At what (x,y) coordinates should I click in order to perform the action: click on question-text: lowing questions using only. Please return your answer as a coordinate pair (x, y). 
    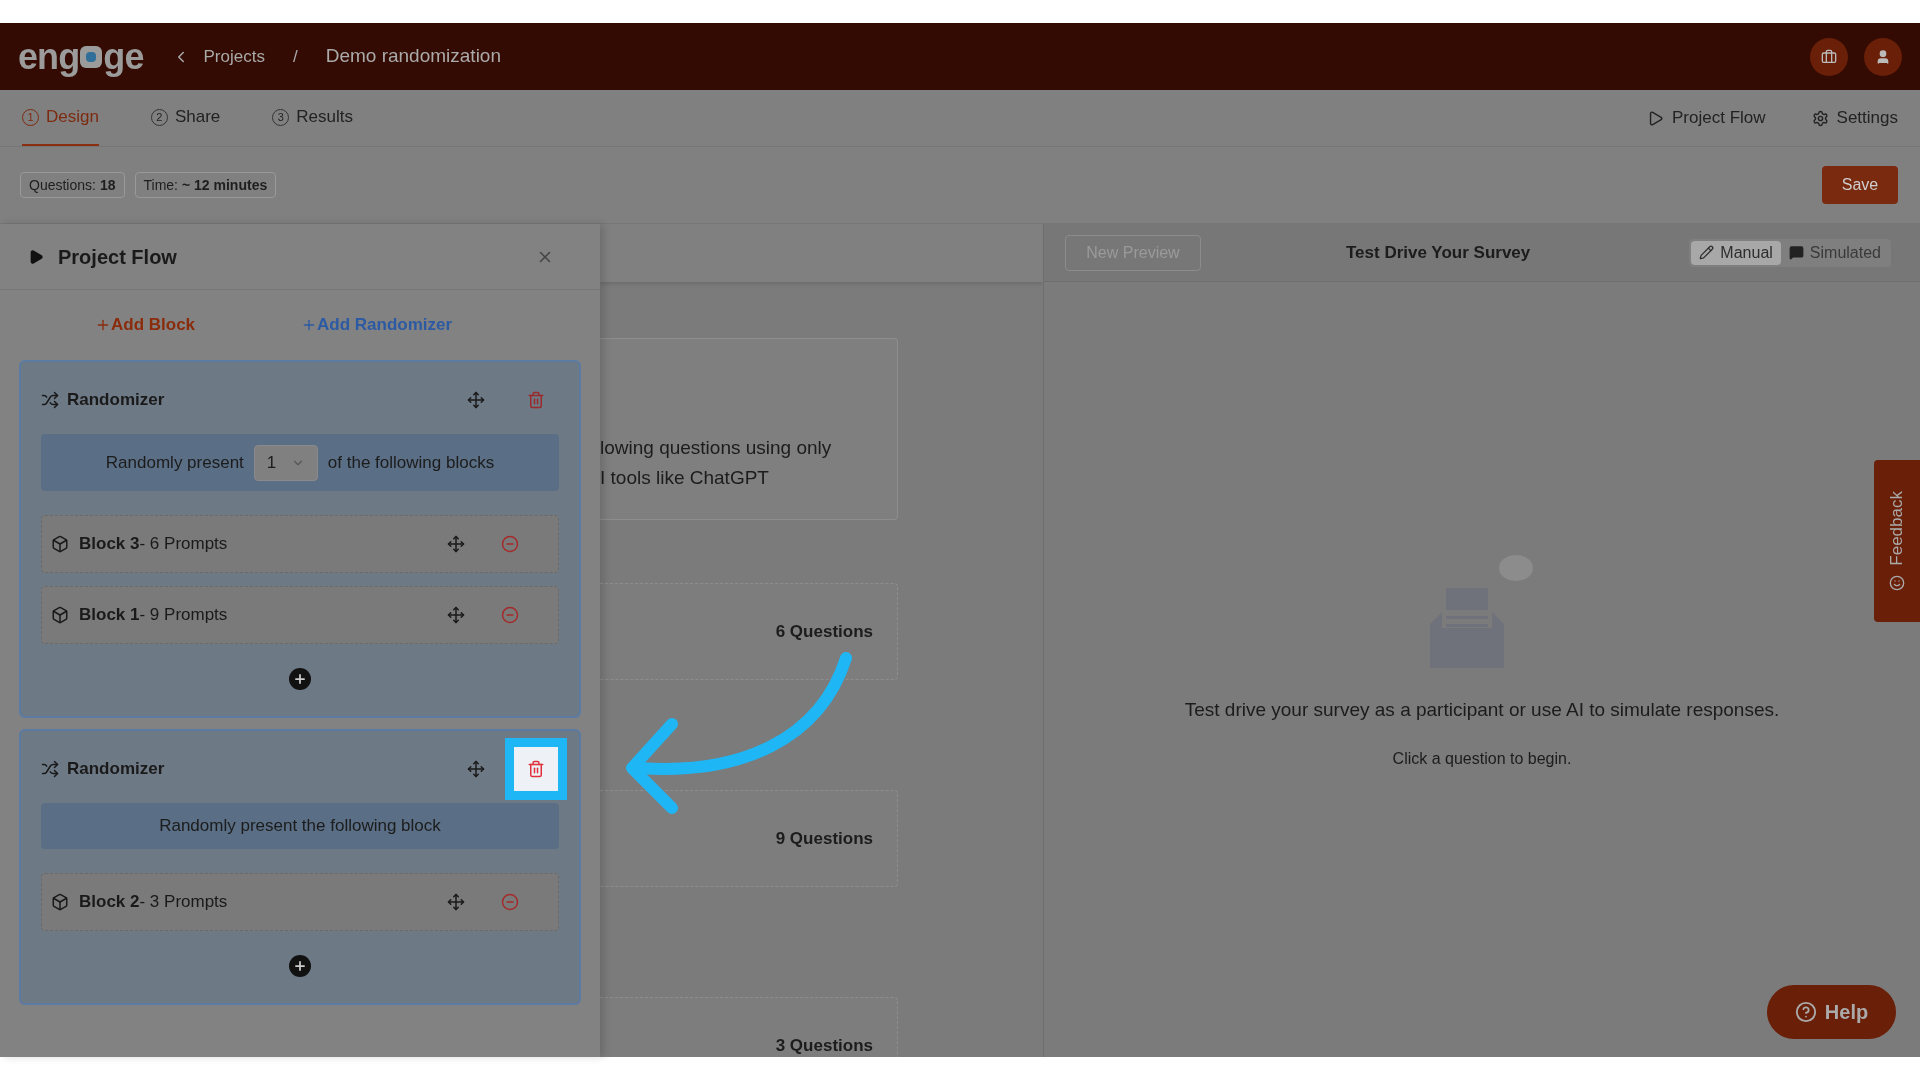
    Looking at the image, I should click on (716, 448).